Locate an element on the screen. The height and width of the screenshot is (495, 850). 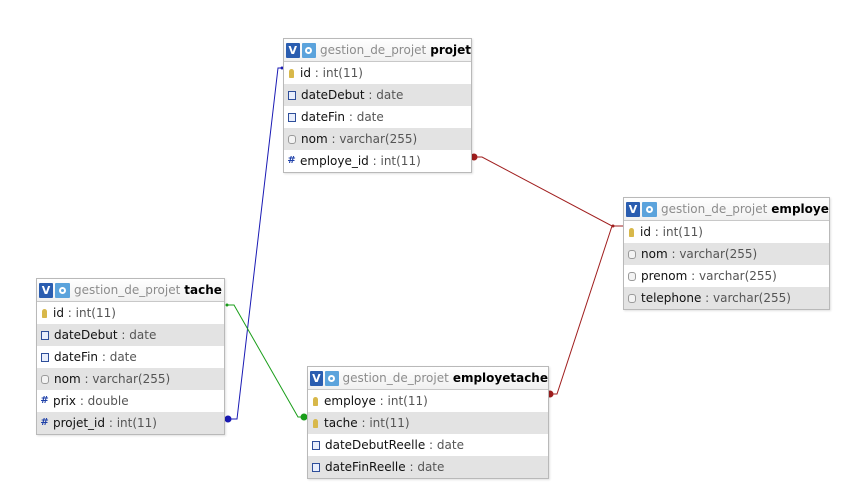
field-row: telephone : varchar(255) is located at coordinates (726, 298).